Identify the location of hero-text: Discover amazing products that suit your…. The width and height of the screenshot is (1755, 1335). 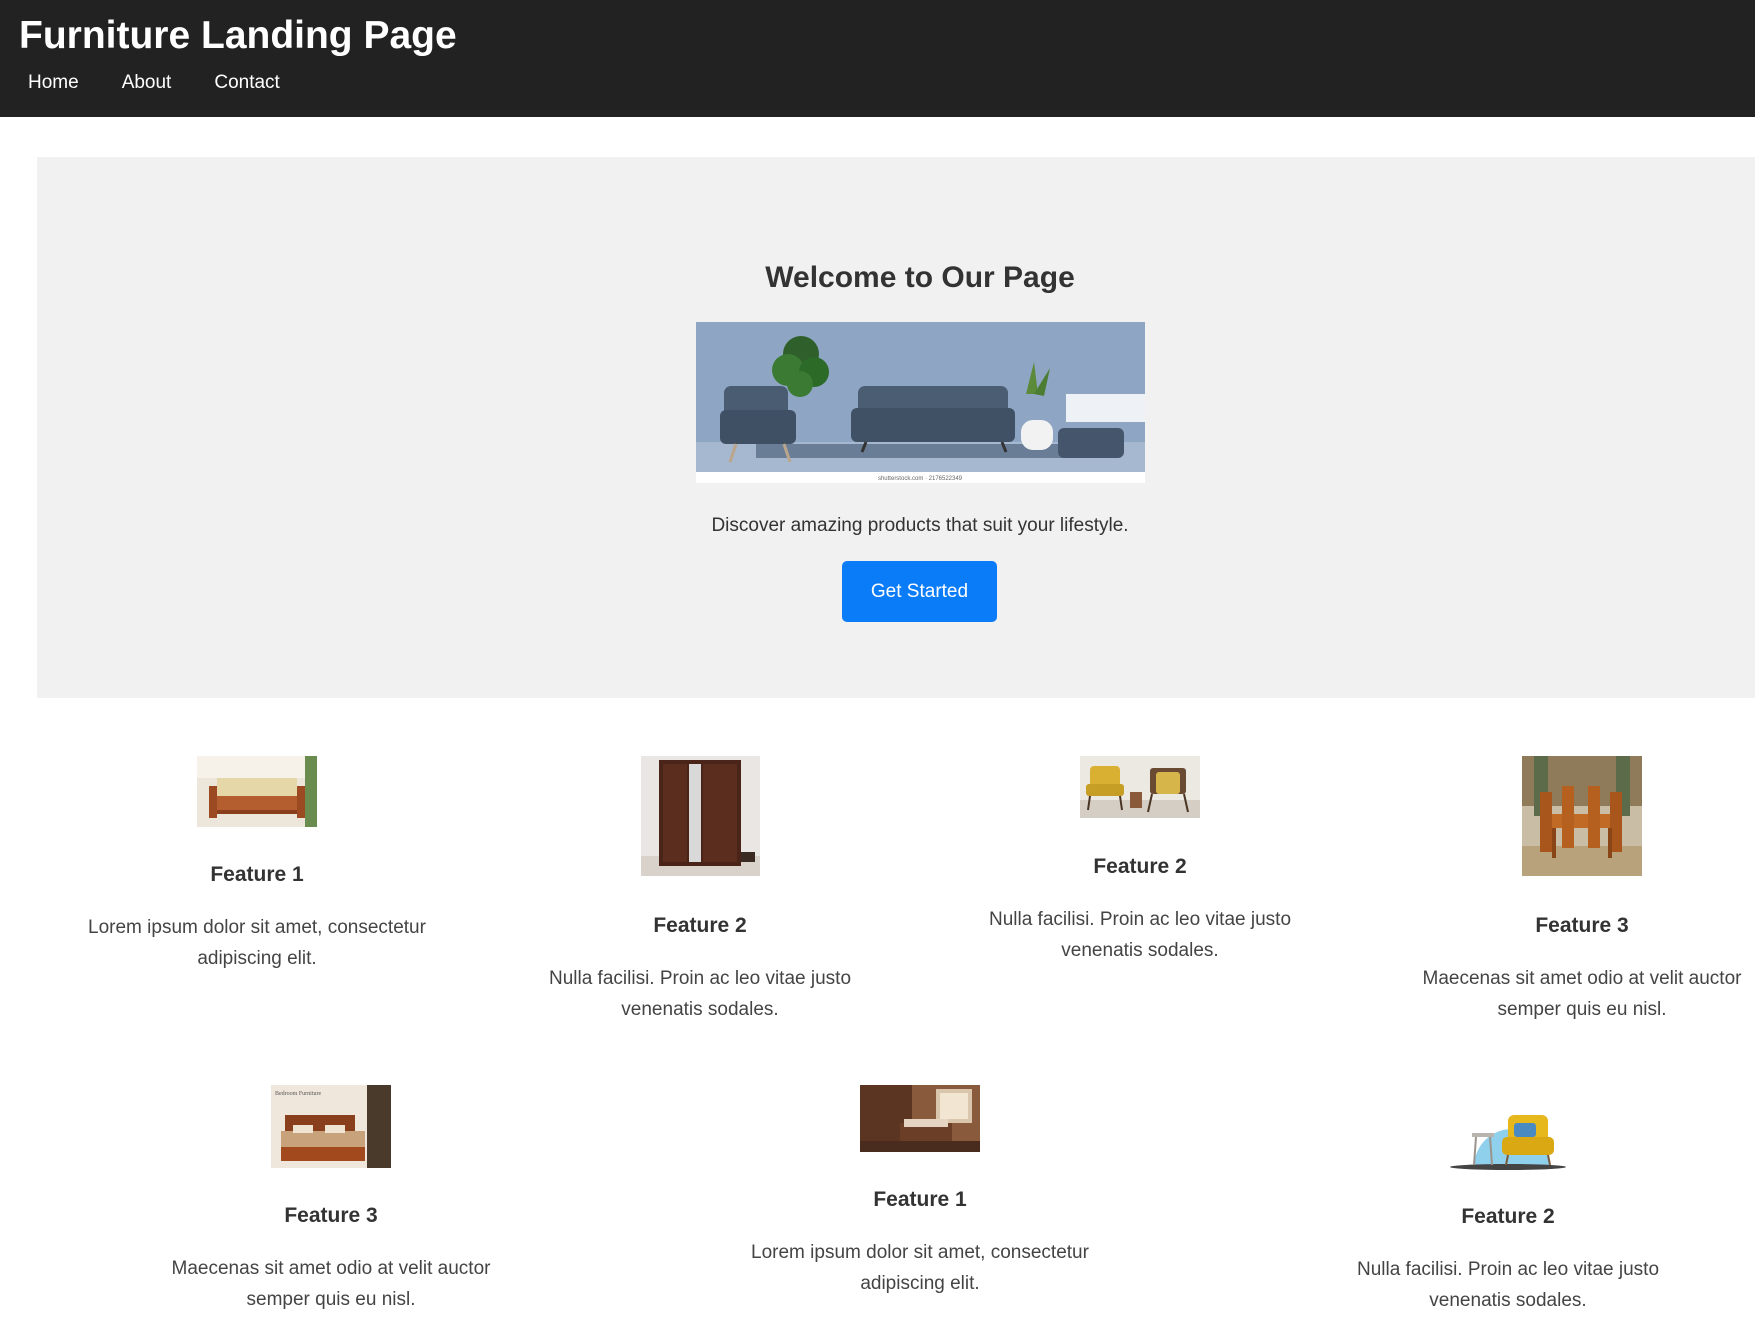
(920, 525).